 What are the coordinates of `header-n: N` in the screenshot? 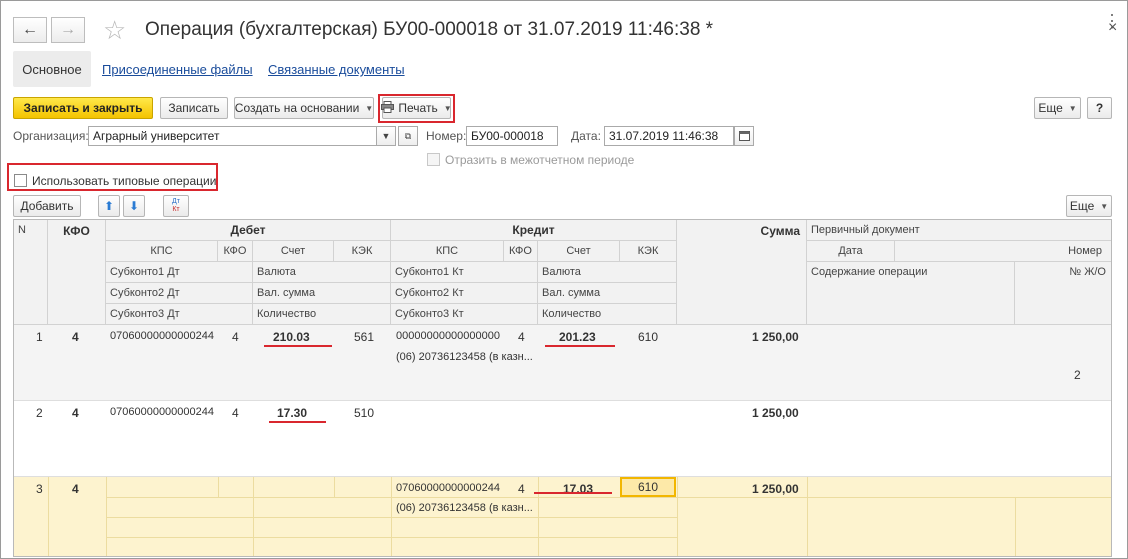 It's located at (31, 272).